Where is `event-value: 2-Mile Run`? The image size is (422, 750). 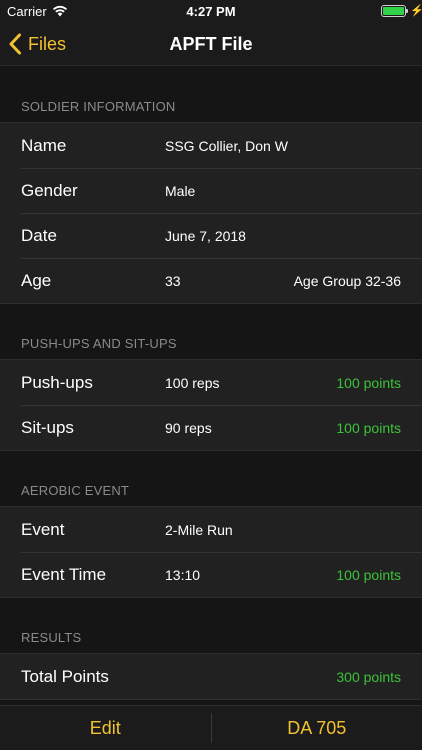 event-value: 2-Mile Run is located at coordinates (199, 529).